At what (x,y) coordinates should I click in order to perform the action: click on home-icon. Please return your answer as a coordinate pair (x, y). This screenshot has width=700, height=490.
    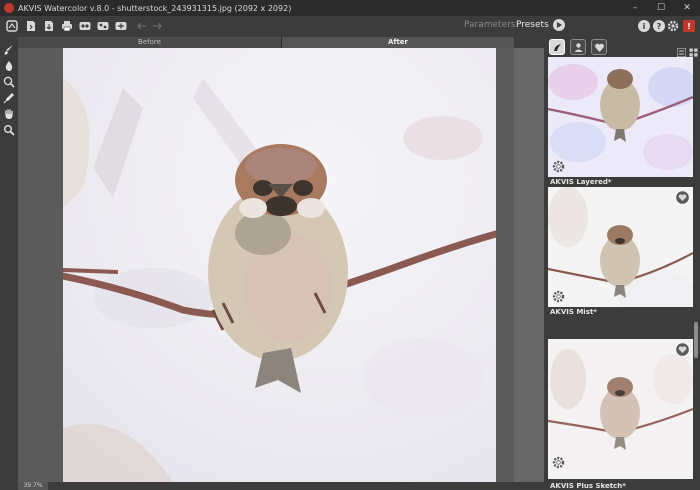
    Looking at the image, I should click on (12, 26).